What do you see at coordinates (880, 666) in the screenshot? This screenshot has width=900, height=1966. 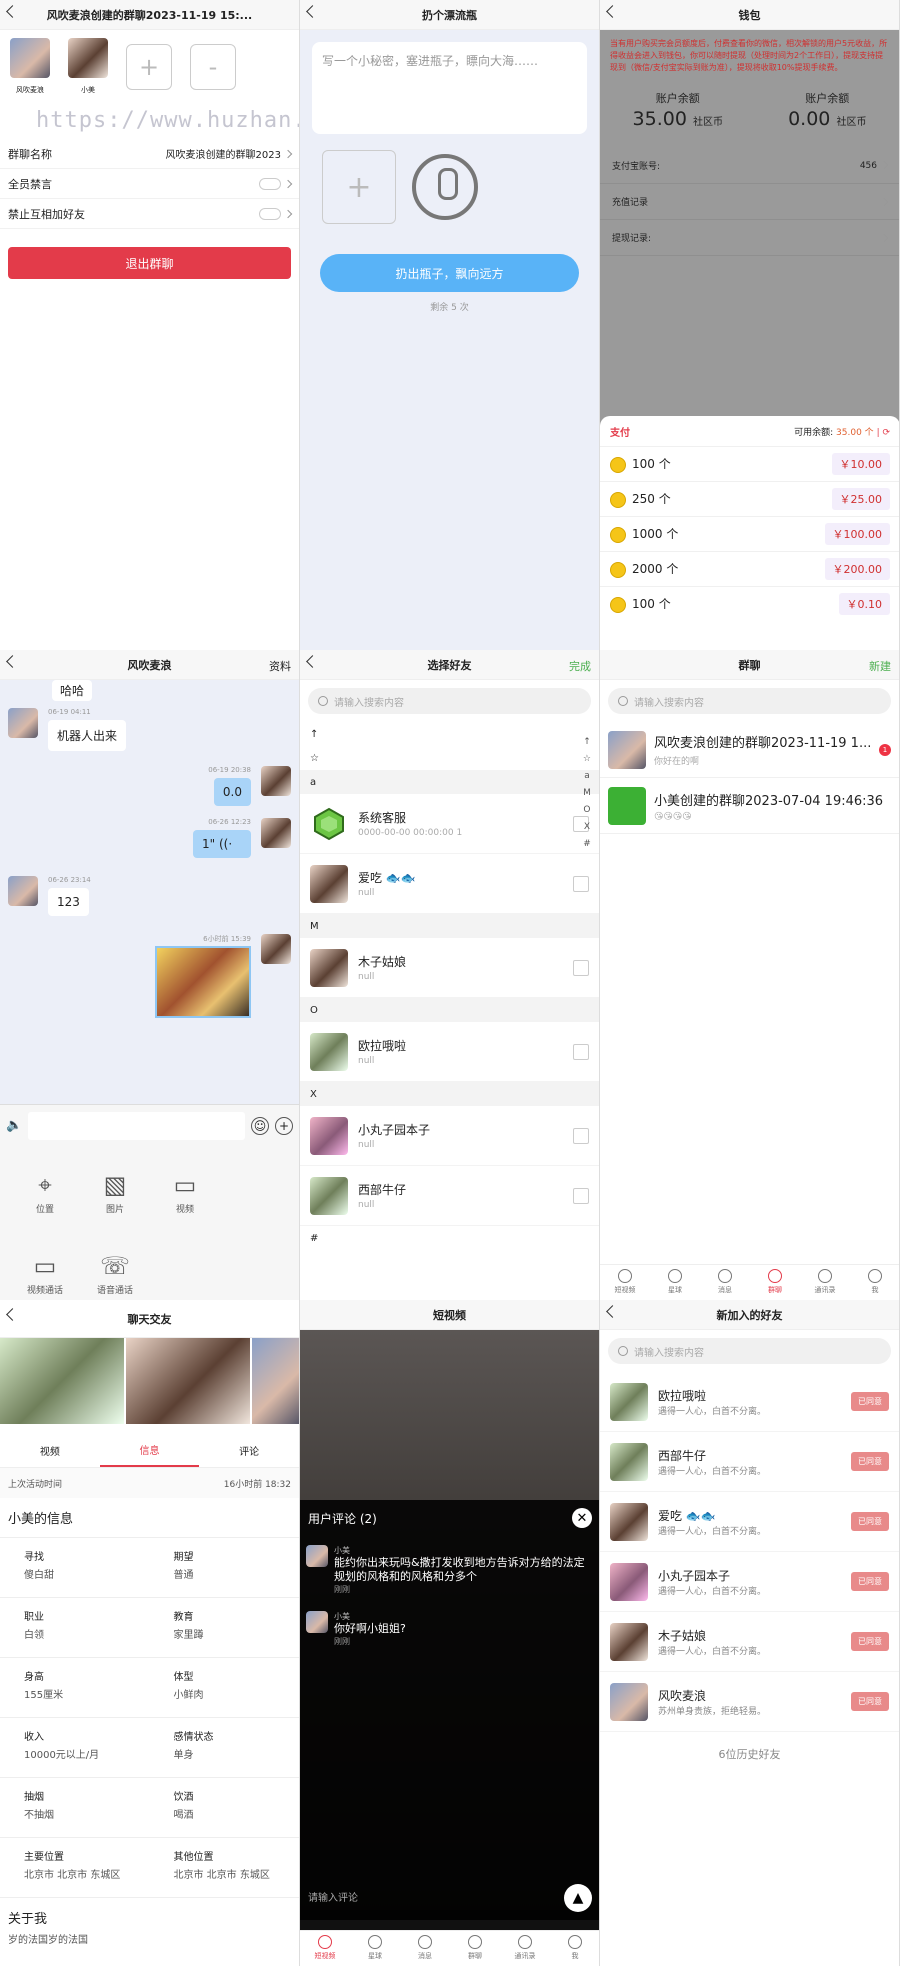 I see `new-group-button: 新建` at bounding box center [880, 666].